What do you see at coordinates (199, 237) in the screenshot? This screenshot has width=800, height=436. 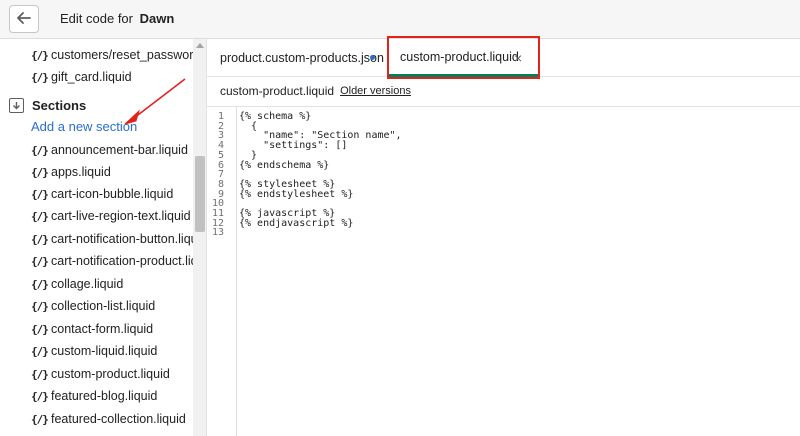 I see `sidebar-scrollbar` at bounding box center [199, 237].